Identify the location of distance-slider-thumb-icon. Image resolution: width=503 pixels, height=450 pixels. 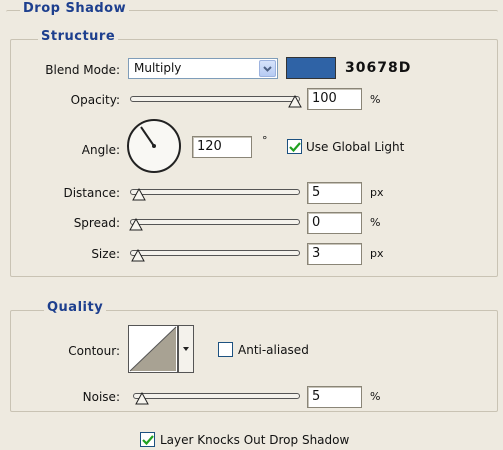
(139, 196).